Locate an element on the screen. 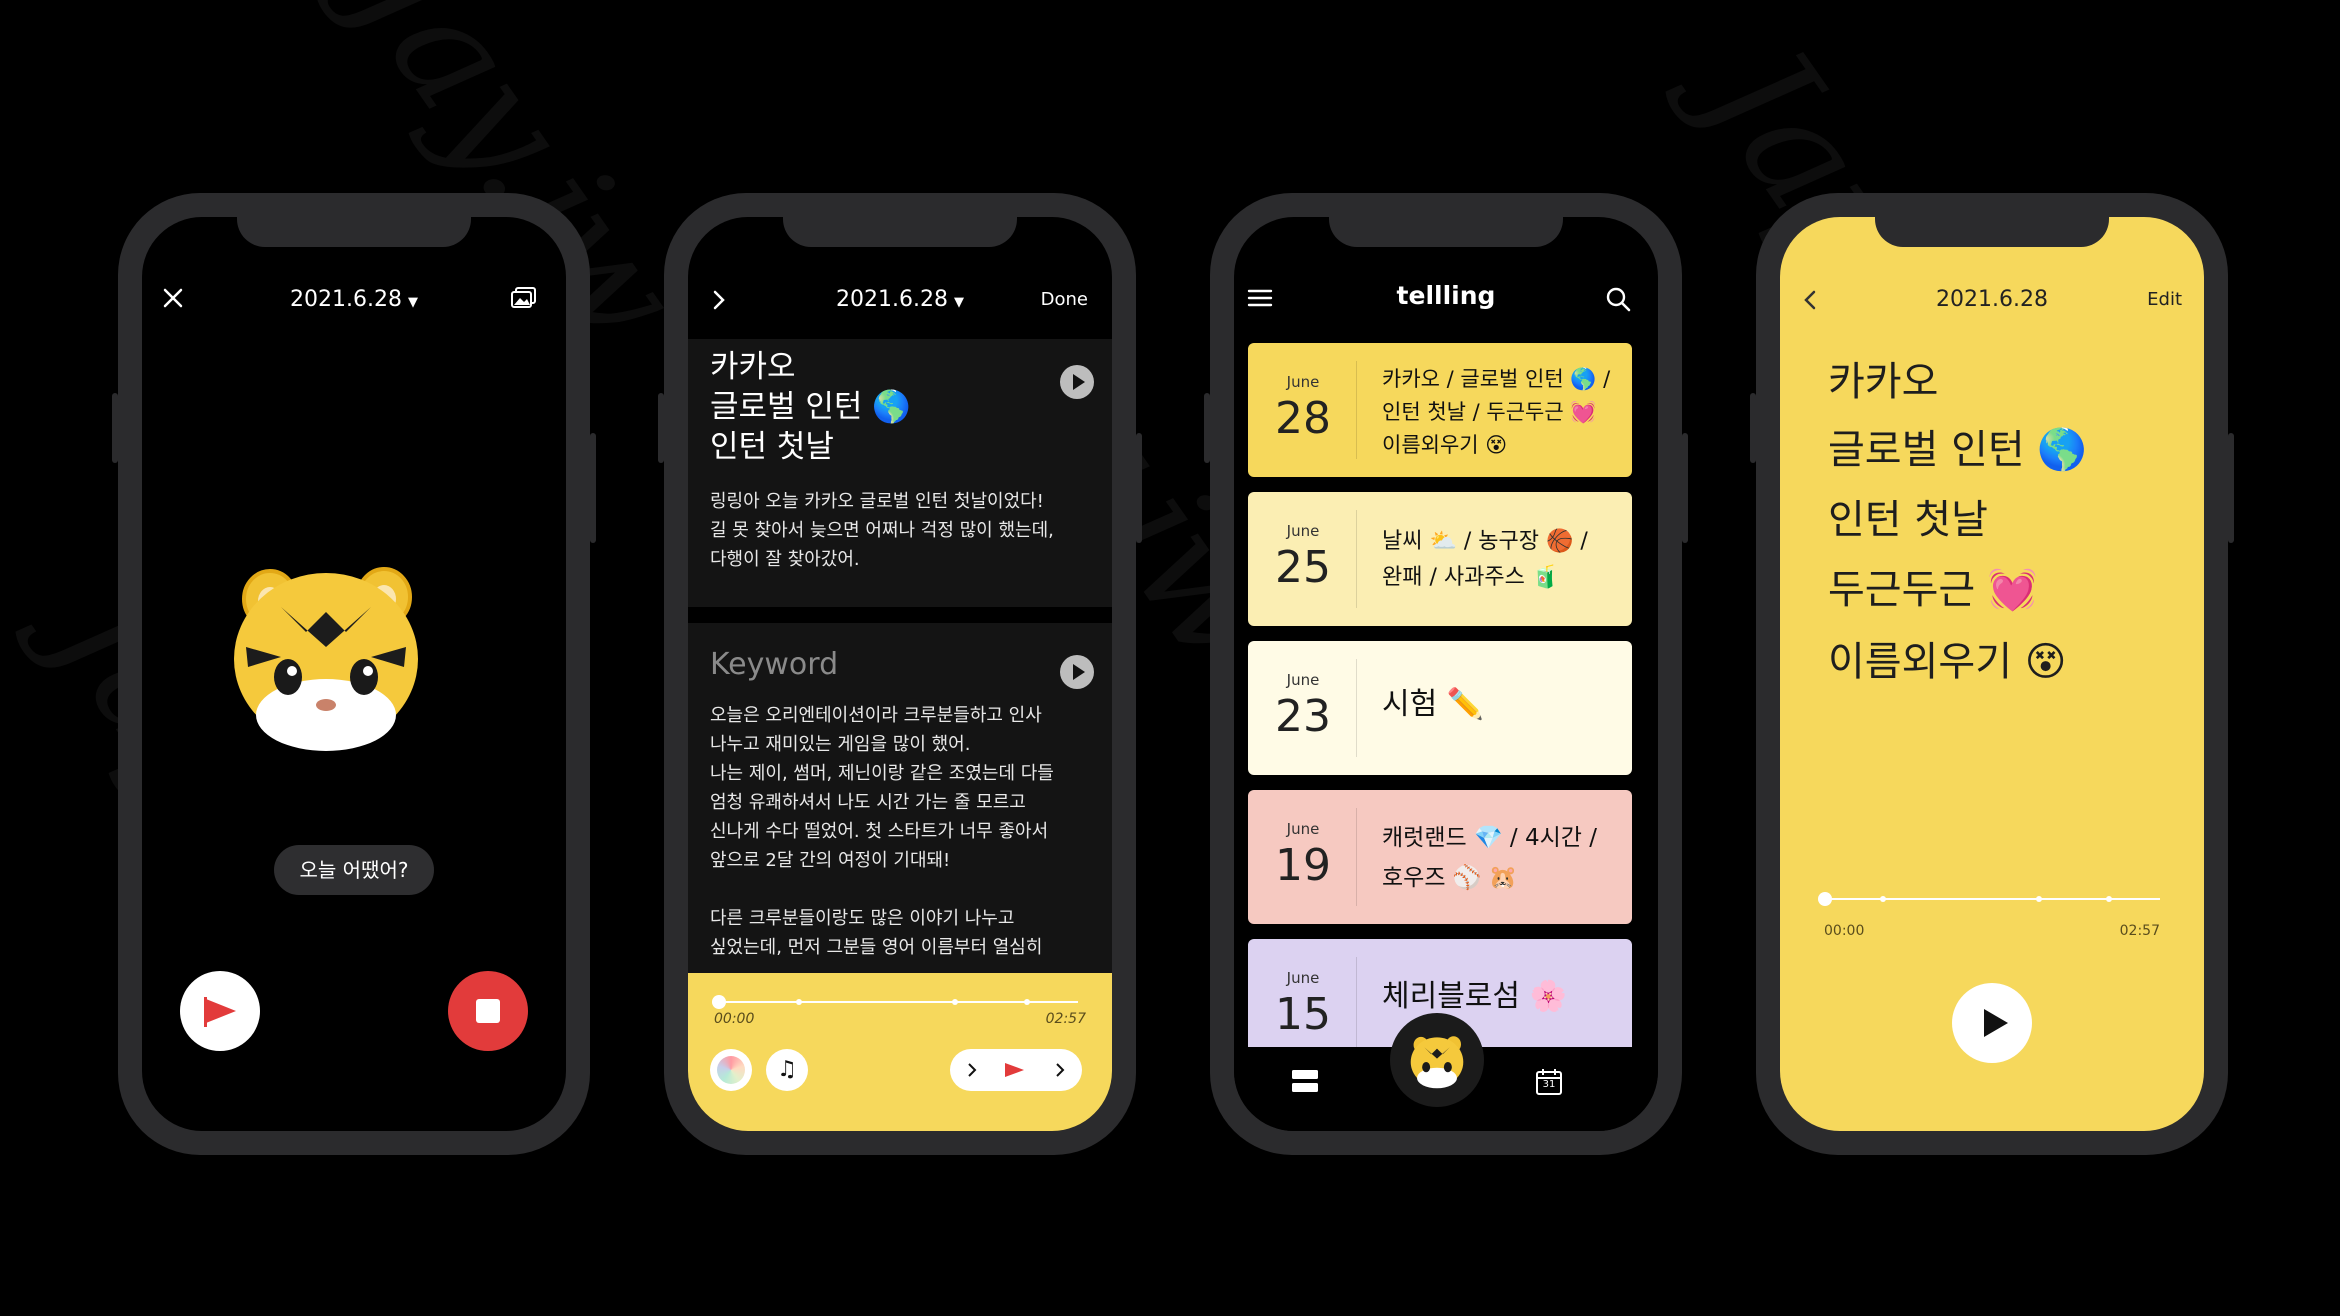 The width and height of the screenshot is (2340, 1316). keyword-line: 체리블로섬 🌸 is located at coordinates (1474, 996).